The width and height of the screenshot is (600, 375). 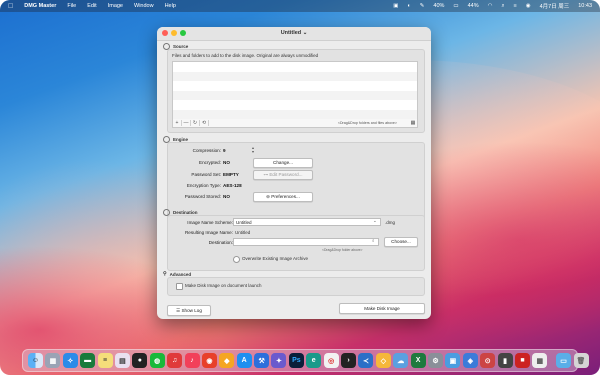 What do you see at coordinates (165, 274) in the screenshot?
I see `advanced-icon: ⚲` at bounding box center [165, 274].